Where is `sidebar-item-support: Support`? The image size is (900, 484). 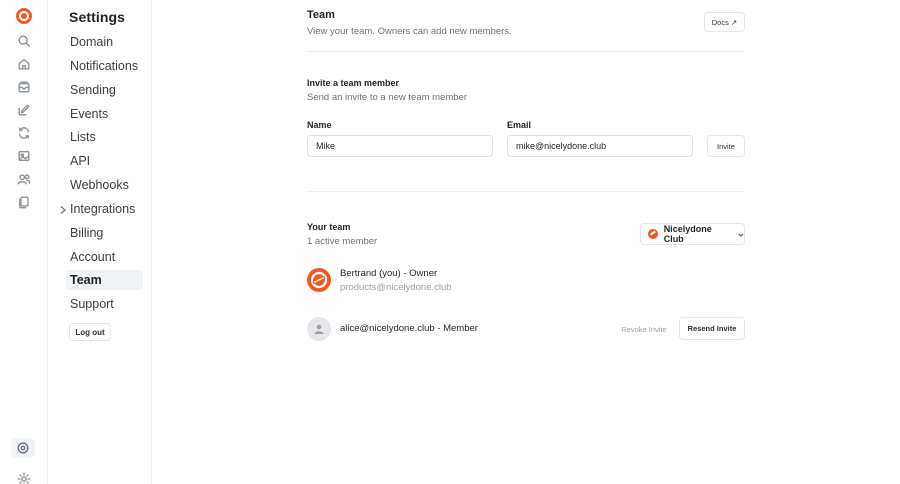 sidebar-item-support: Support is located at coordinates (104, 304).